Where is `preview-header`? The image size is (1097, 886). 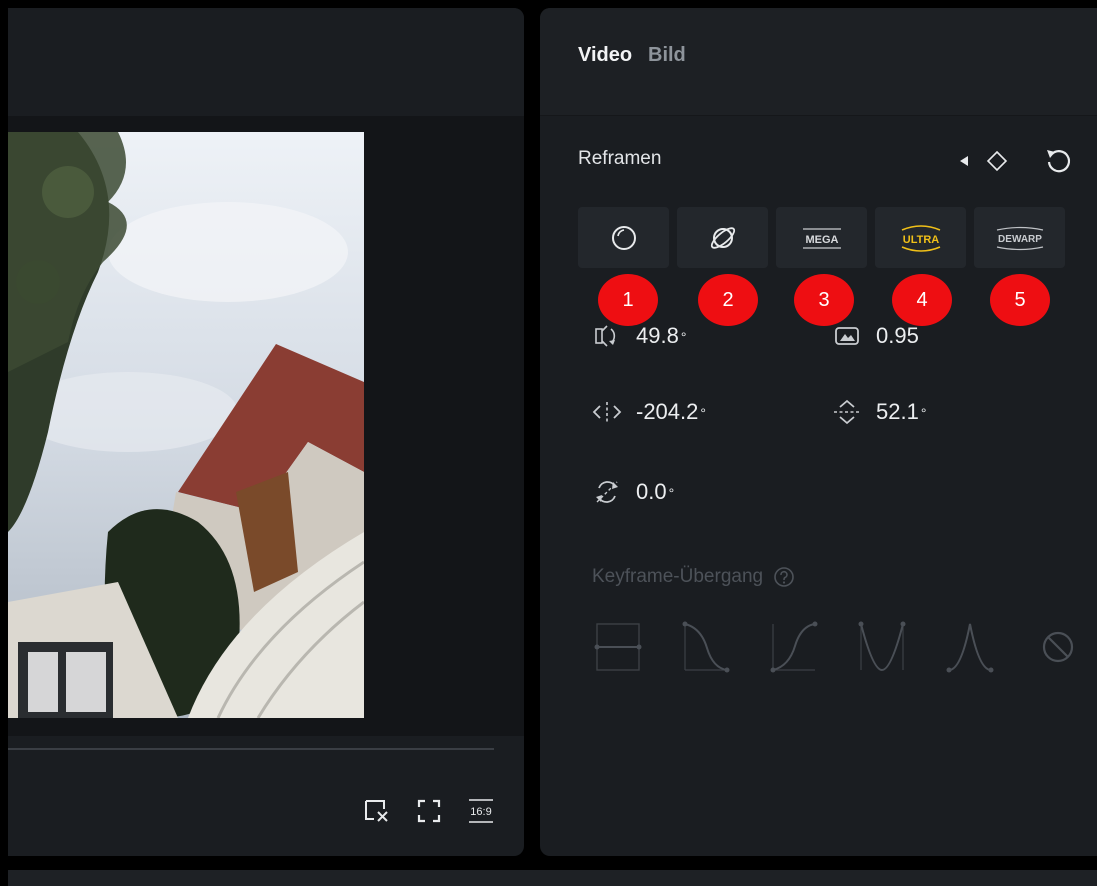
preview-header is located at coordinates (266, 62).